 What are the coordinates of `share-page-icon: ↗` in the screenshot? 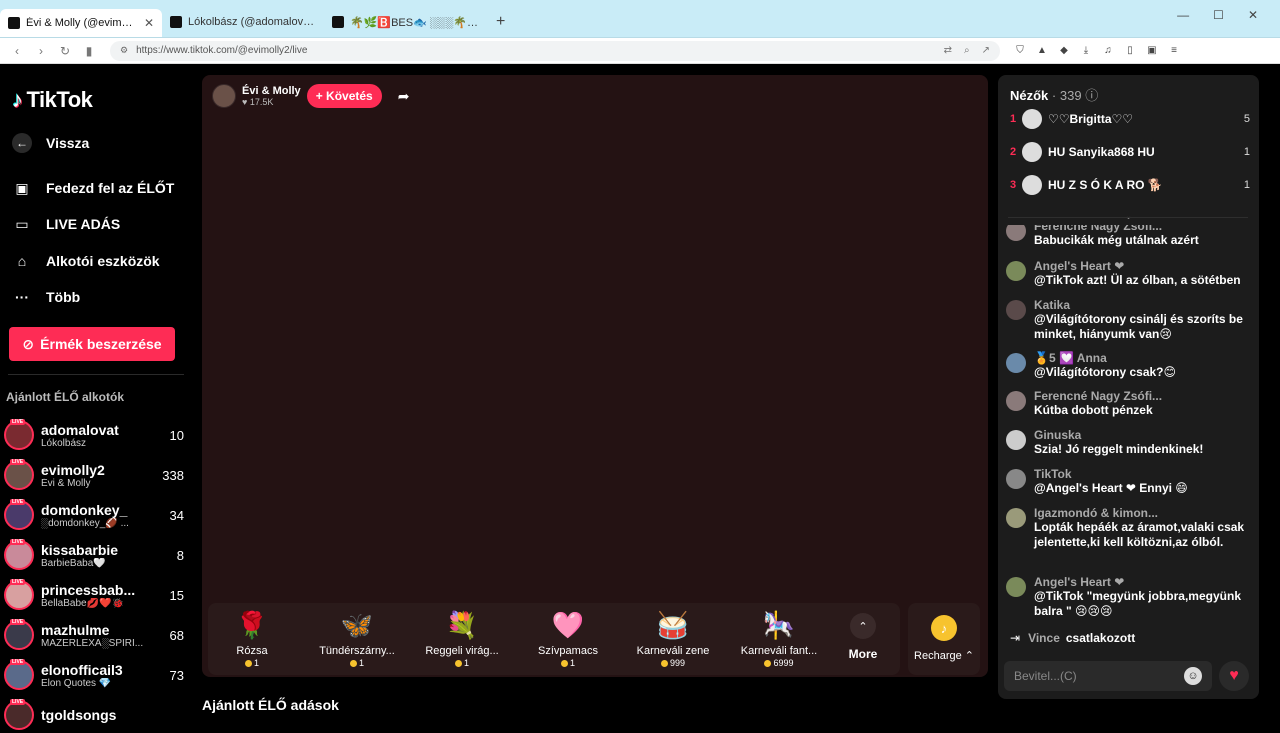 It's located at (986, 50).